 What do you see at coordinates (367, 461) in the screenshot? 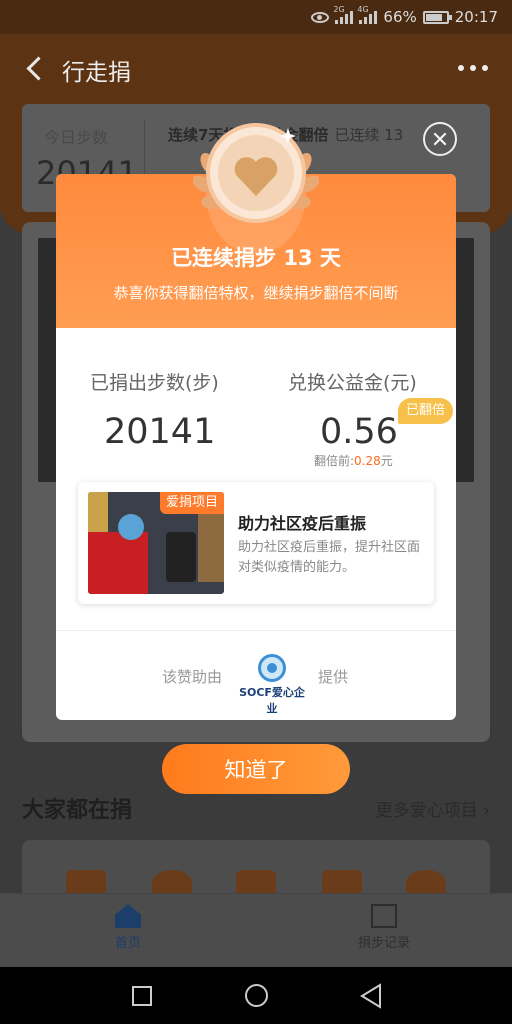
I see `before-value: 0.28` at bounding box center [367, 461].